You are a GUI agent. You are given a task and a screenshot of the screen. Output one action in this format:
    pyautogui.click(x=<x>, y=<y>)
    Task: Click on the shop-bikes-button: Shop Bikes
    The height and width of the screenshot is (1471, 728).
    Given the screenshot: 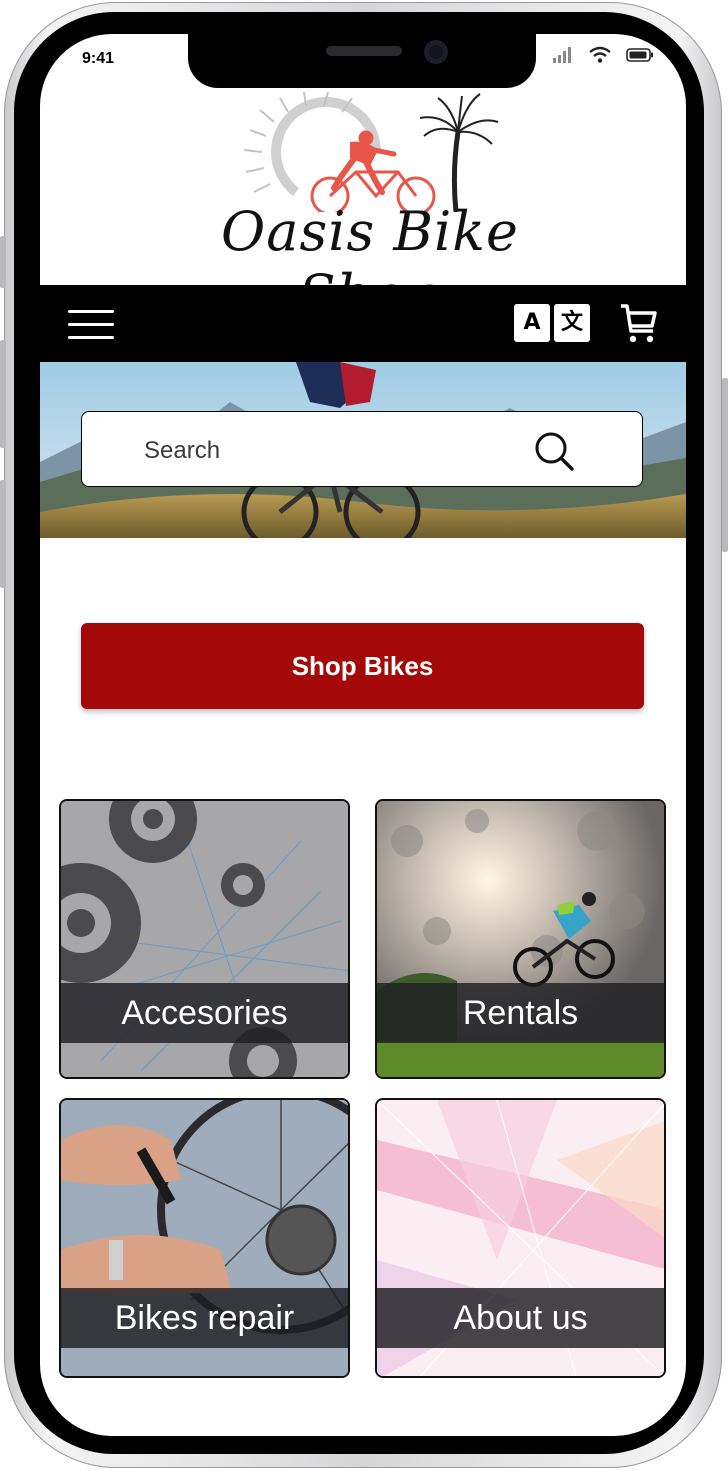 What is the action you would take?
    pyautogui.click(x=362, y=666)
    